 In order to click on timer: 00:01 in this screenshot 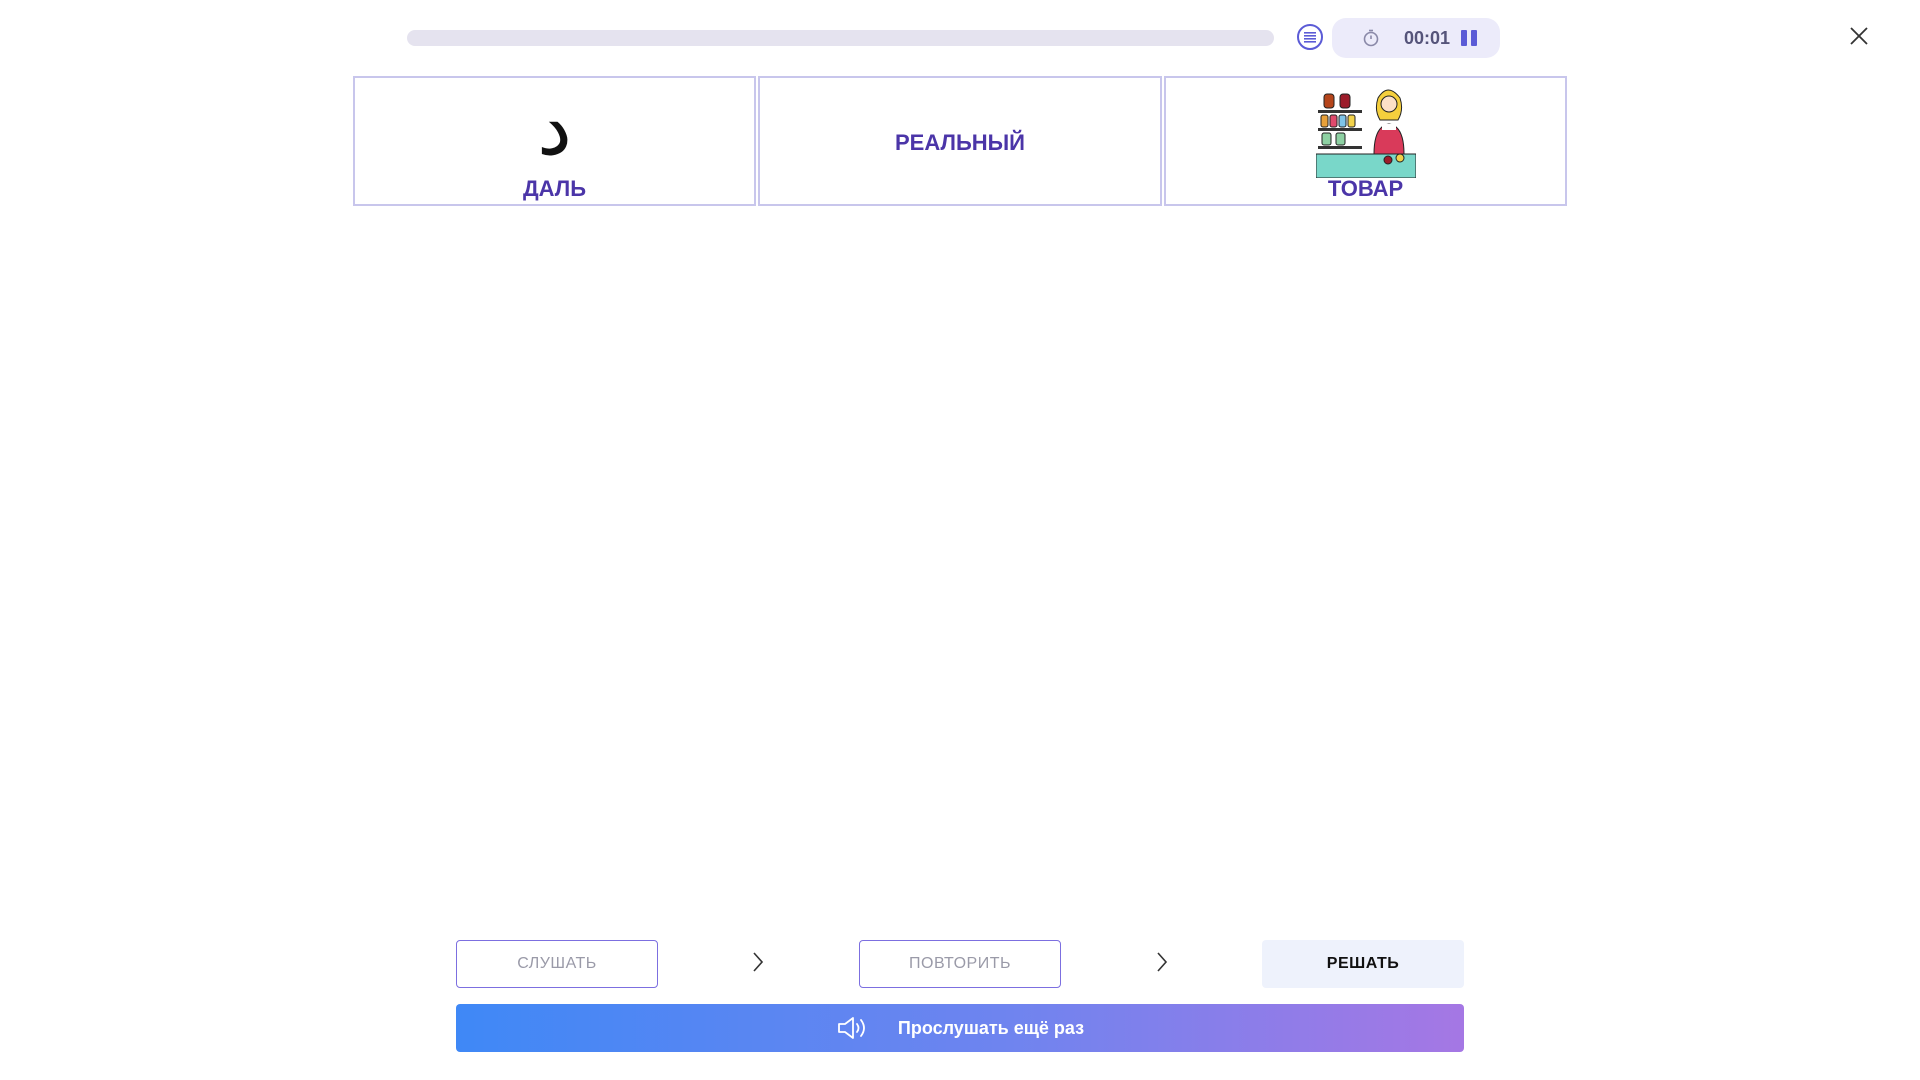, I will do `click(1416, 38)`.